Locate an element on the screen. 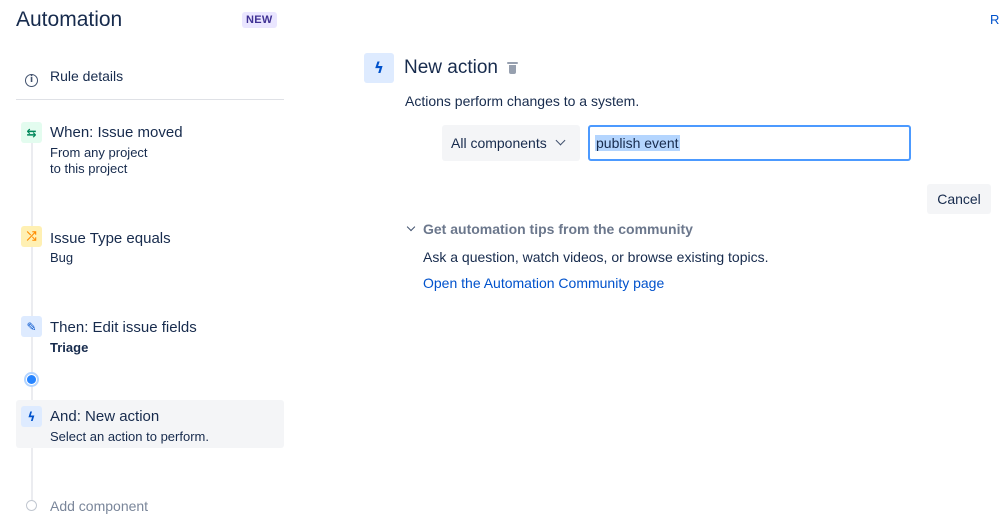  add-component-link: Add component is located at coordinates (99, 506).